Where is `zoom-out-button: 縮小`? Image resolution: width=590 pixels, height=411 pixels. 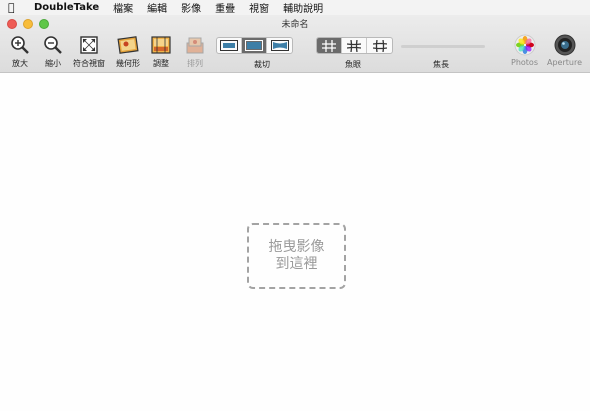
zoom-out-button: 縮小 is located at coordinates (53, 51).